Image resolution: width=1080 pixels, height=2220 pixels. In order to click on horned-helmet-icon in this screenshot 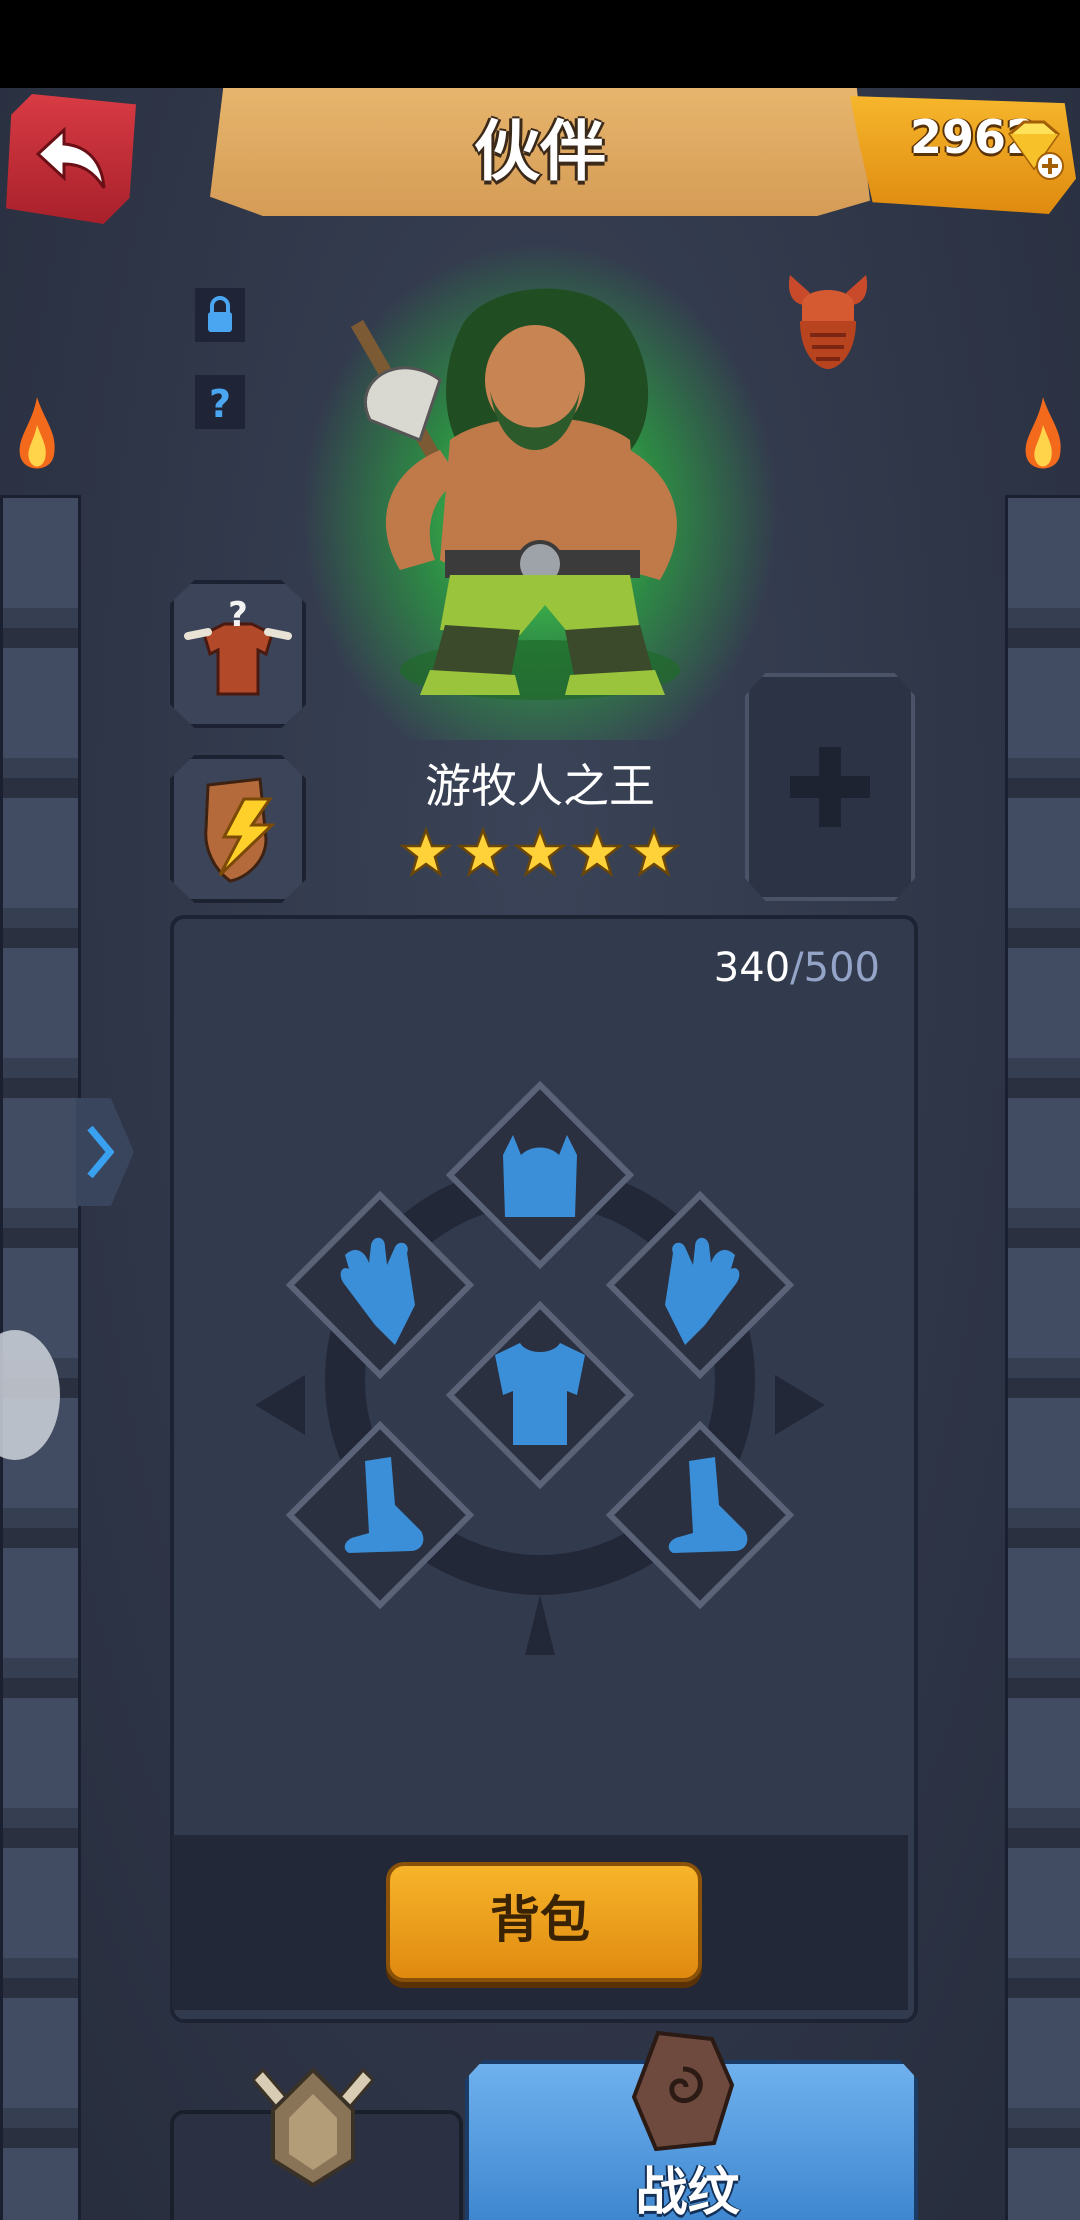, I will do `click(828, 322)`.